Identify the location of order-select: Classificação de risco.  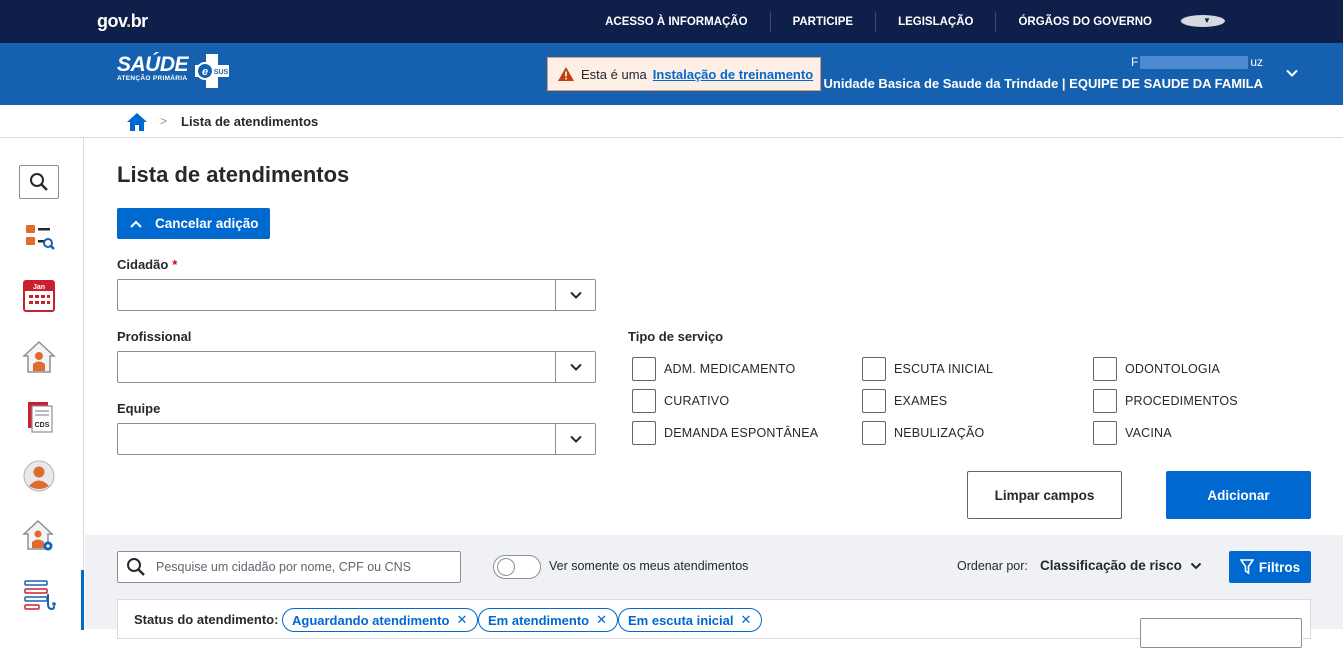
(1121, 565).